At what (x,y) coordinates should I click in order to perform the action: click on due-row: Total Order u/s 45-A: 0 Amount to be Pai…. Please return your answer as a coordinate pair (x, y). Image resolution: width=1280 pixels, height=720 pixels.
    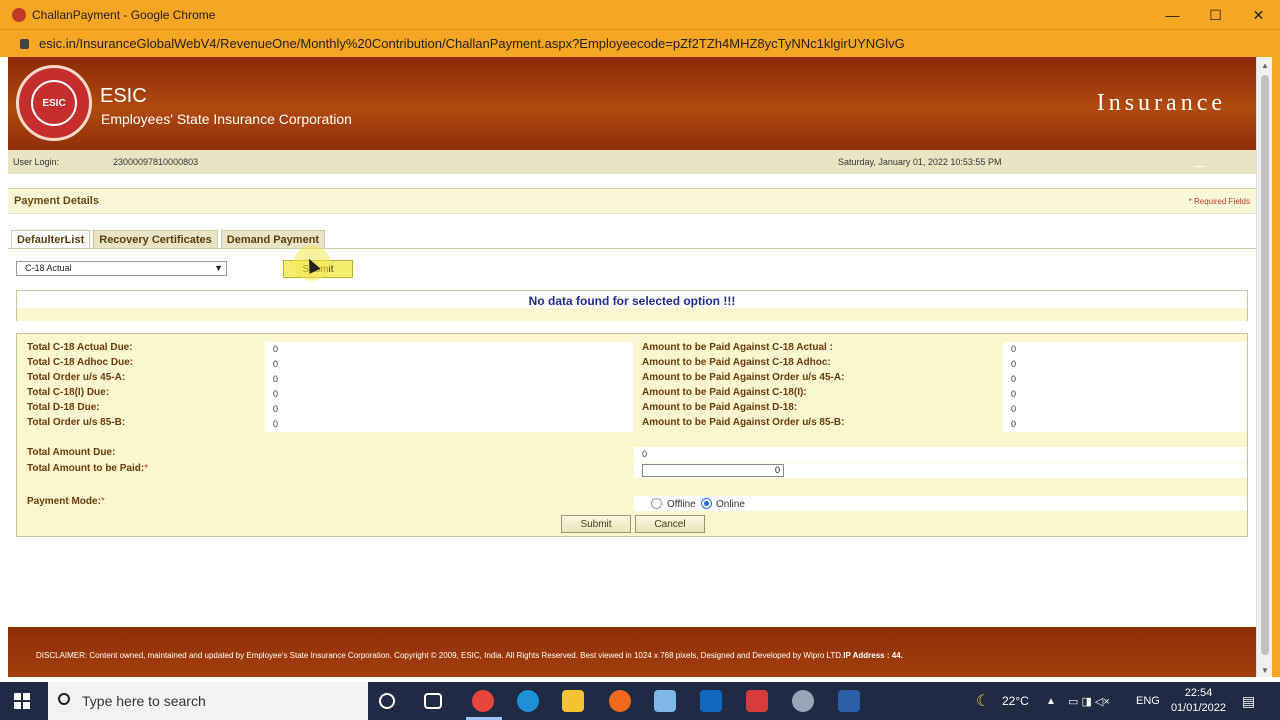
    Looking at the image, I should click on (632, 379).